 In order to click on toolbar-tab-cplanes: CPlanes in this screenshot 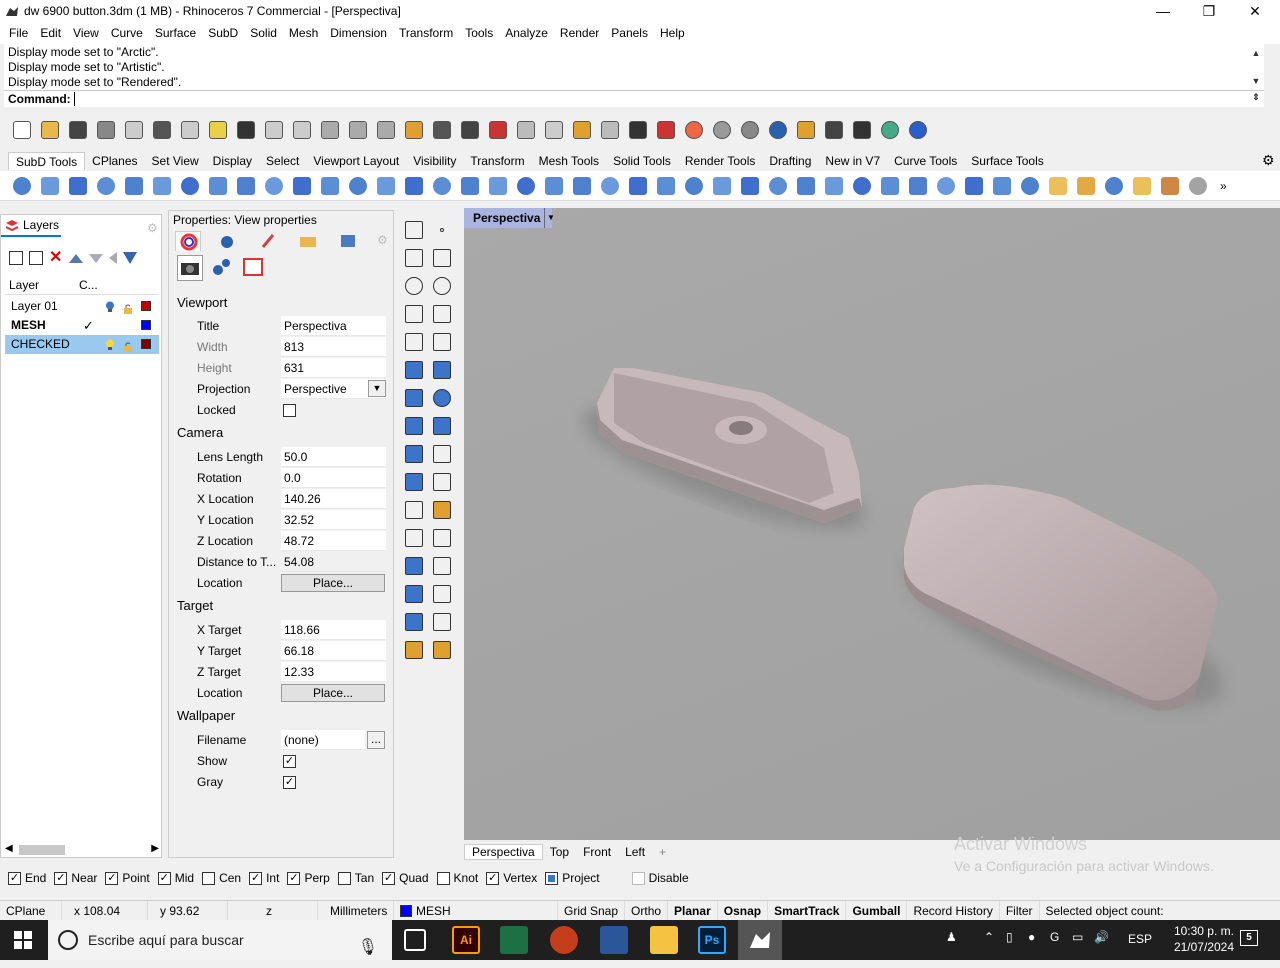, I will do `click(114, 161)`.